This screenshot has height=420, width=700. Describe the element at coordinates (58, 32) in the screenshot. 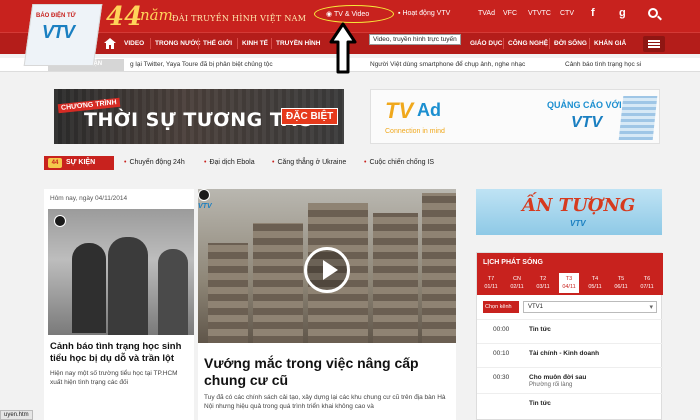

I see `logo-vtv-text: VTV` at that location.